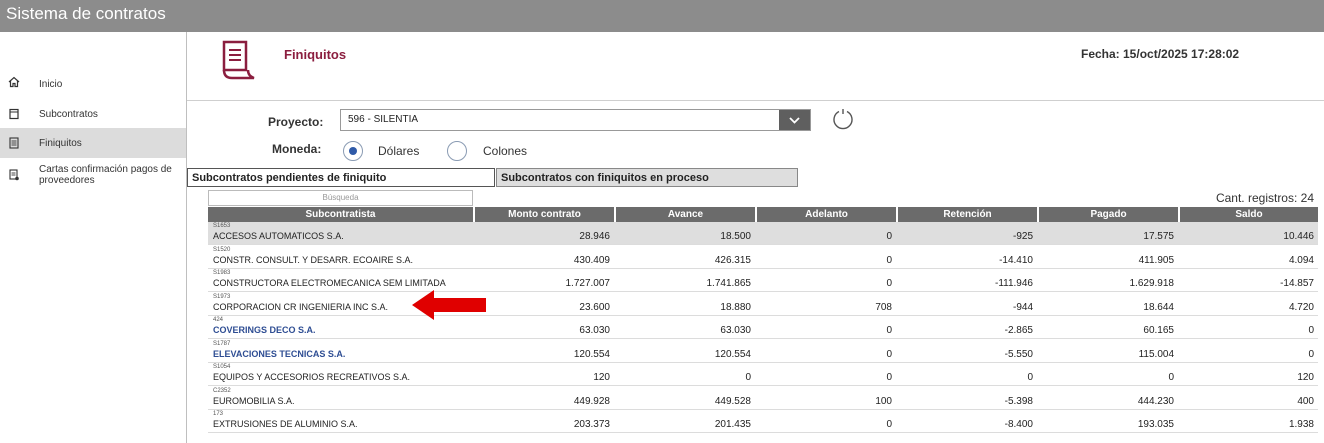  What do you see at coordinates (68, 114) in the screenshot?
I see `sidebar-item-label: Subcontratos` at bounding box center [68, 114].